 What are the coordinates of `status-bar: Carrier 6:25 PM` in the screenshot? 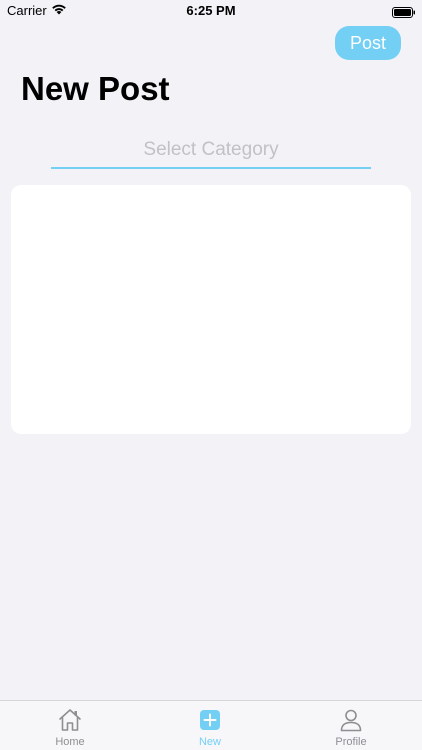 It's located at (211, 11).